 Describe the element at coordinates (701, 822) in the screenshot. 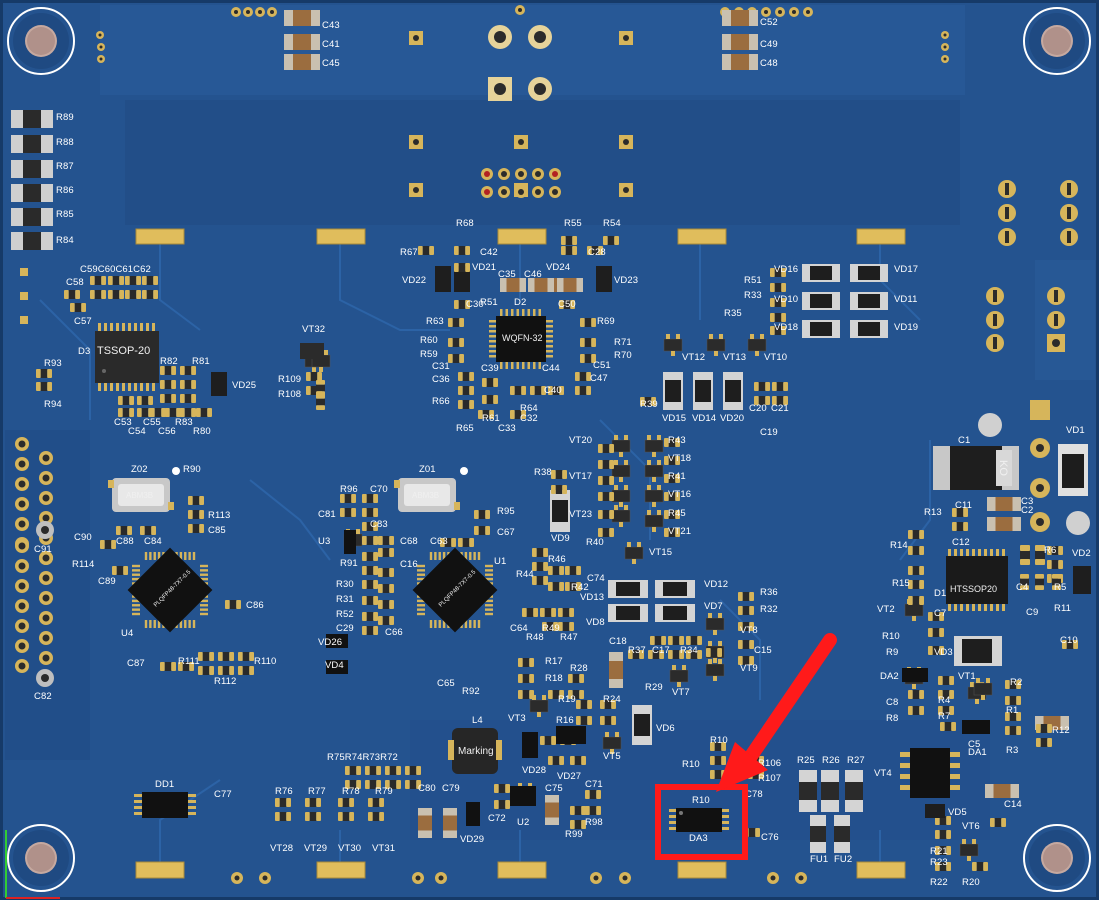

I see `da3-highlight-box` at that location.